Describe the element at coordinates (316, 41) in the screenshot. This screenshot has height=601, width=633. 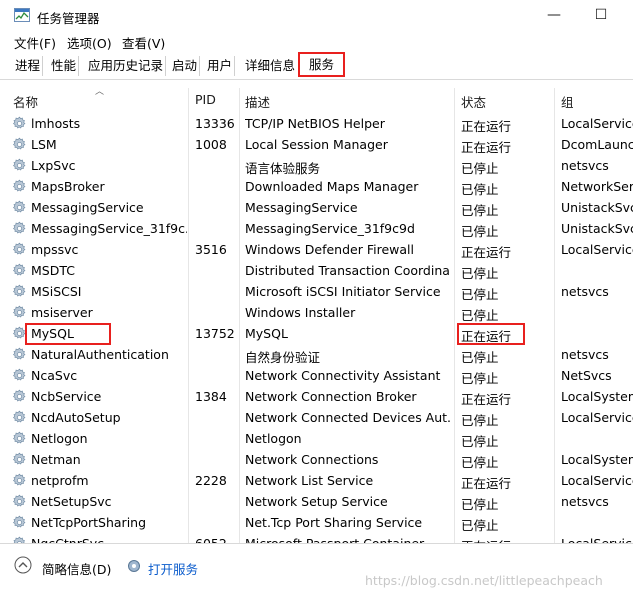
I see `menu-bar: 文件(F) 选项(O) 查看(V)` at that location.